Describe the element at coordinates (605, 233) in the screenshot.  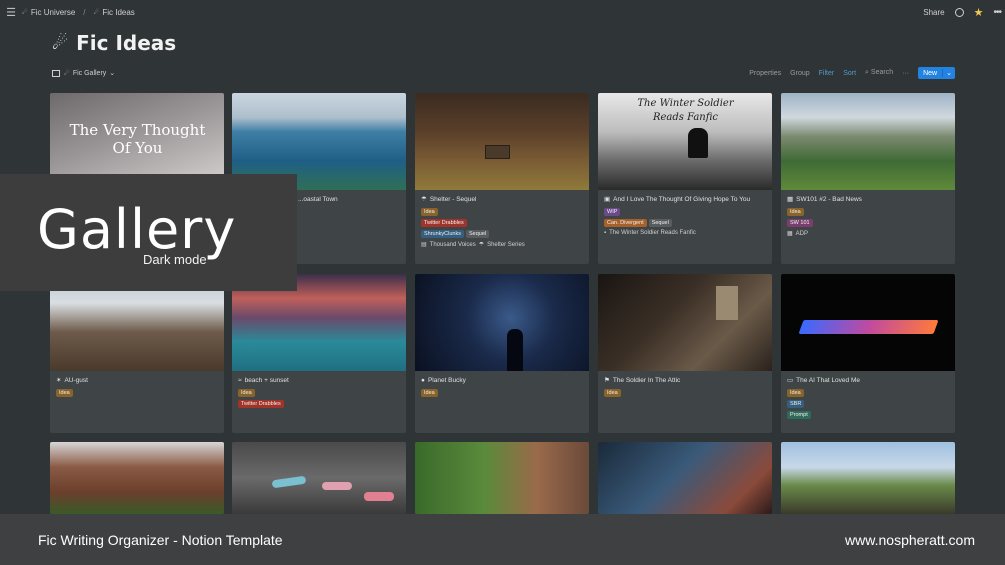
I see `image-icon: ▪` at that location.